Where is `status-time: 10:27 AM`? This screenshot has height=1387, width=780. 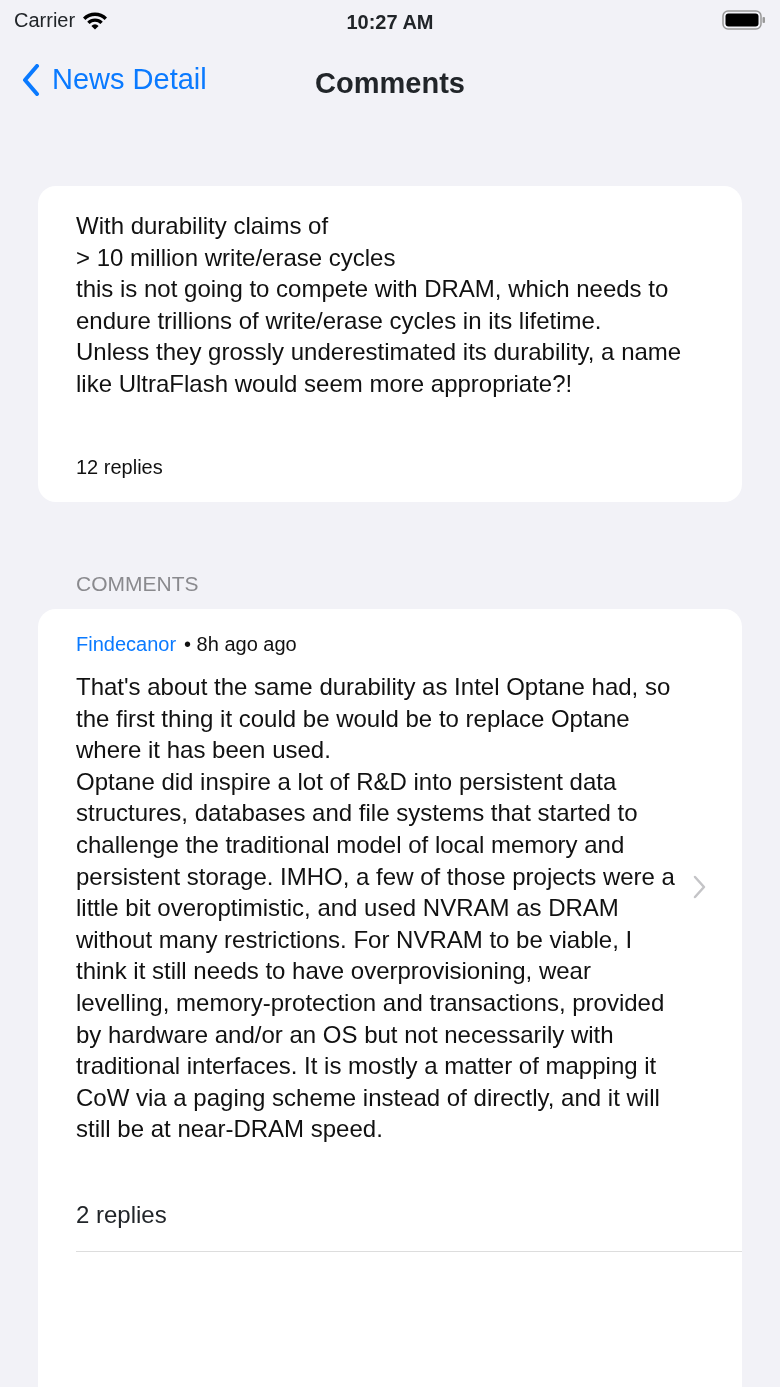
status-time: 10:27 AM is located at coordinates (390, 22).